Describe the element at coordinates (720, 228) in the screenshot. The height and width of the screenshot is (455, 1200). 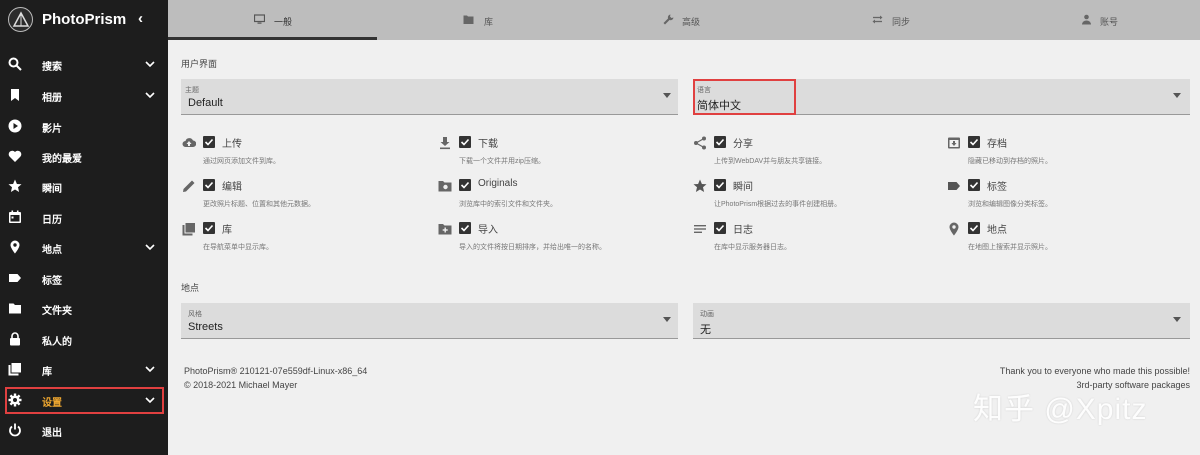
I see `logs-checkbox` at that location.